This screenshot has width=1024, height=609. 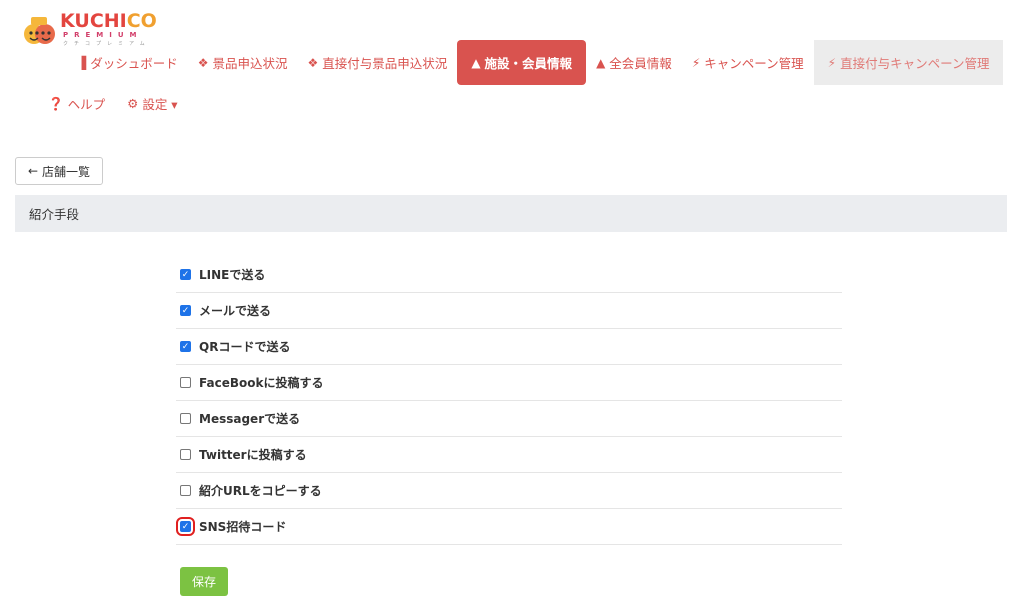 I want to click on arrow-left-icon: ←, so click(x=33, y=171).